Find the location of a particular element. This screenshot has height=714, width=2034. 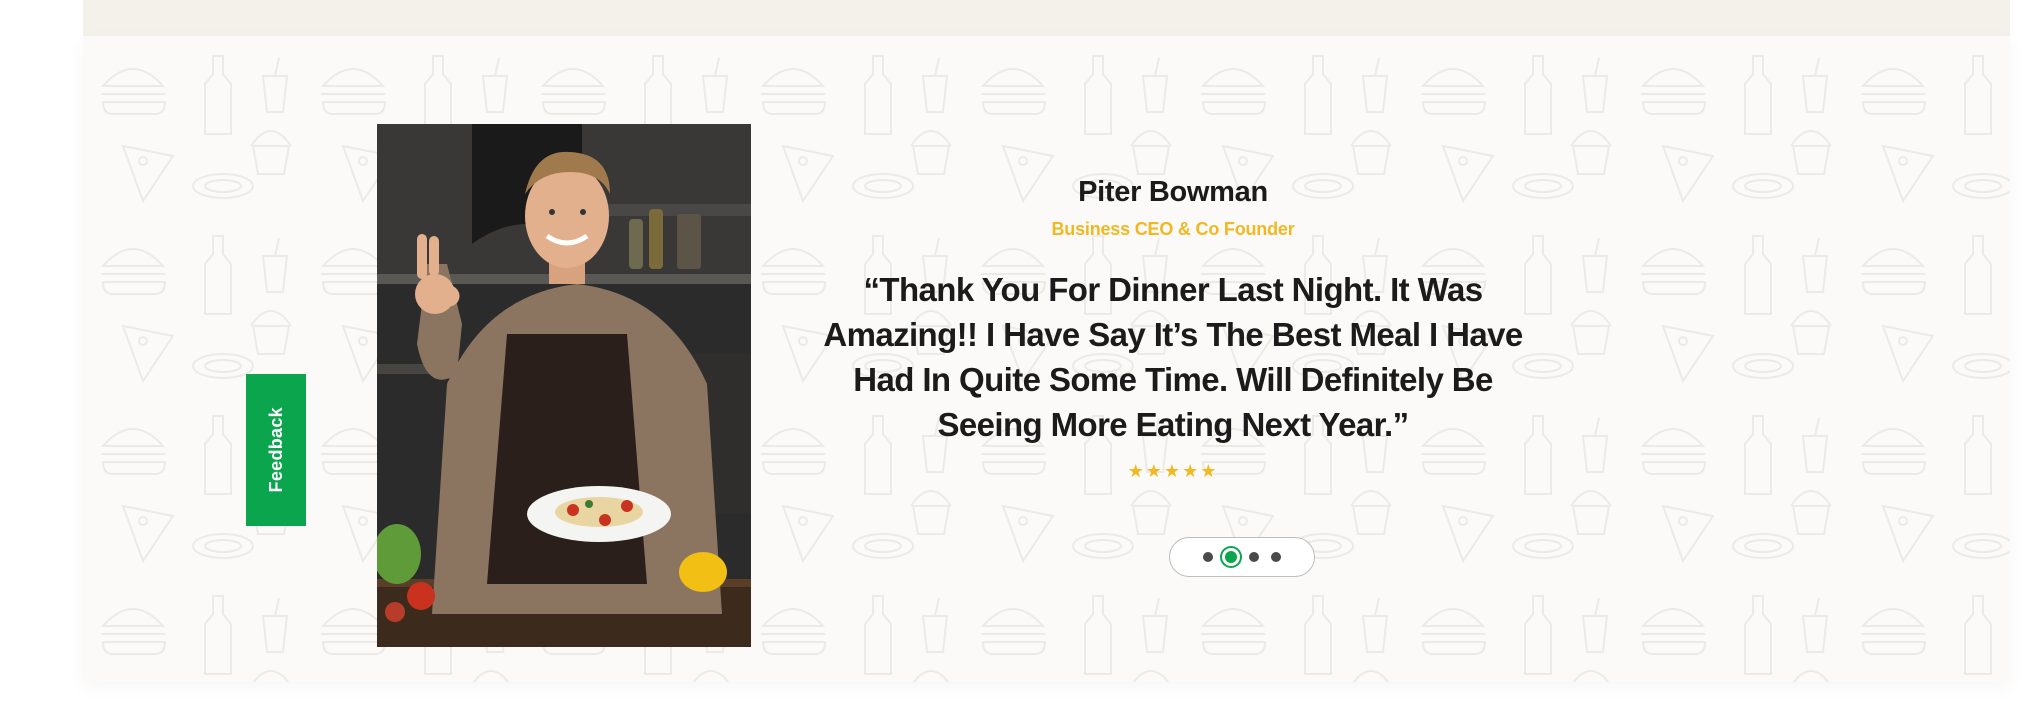

chef-photo is located at coordinates (564, 385).